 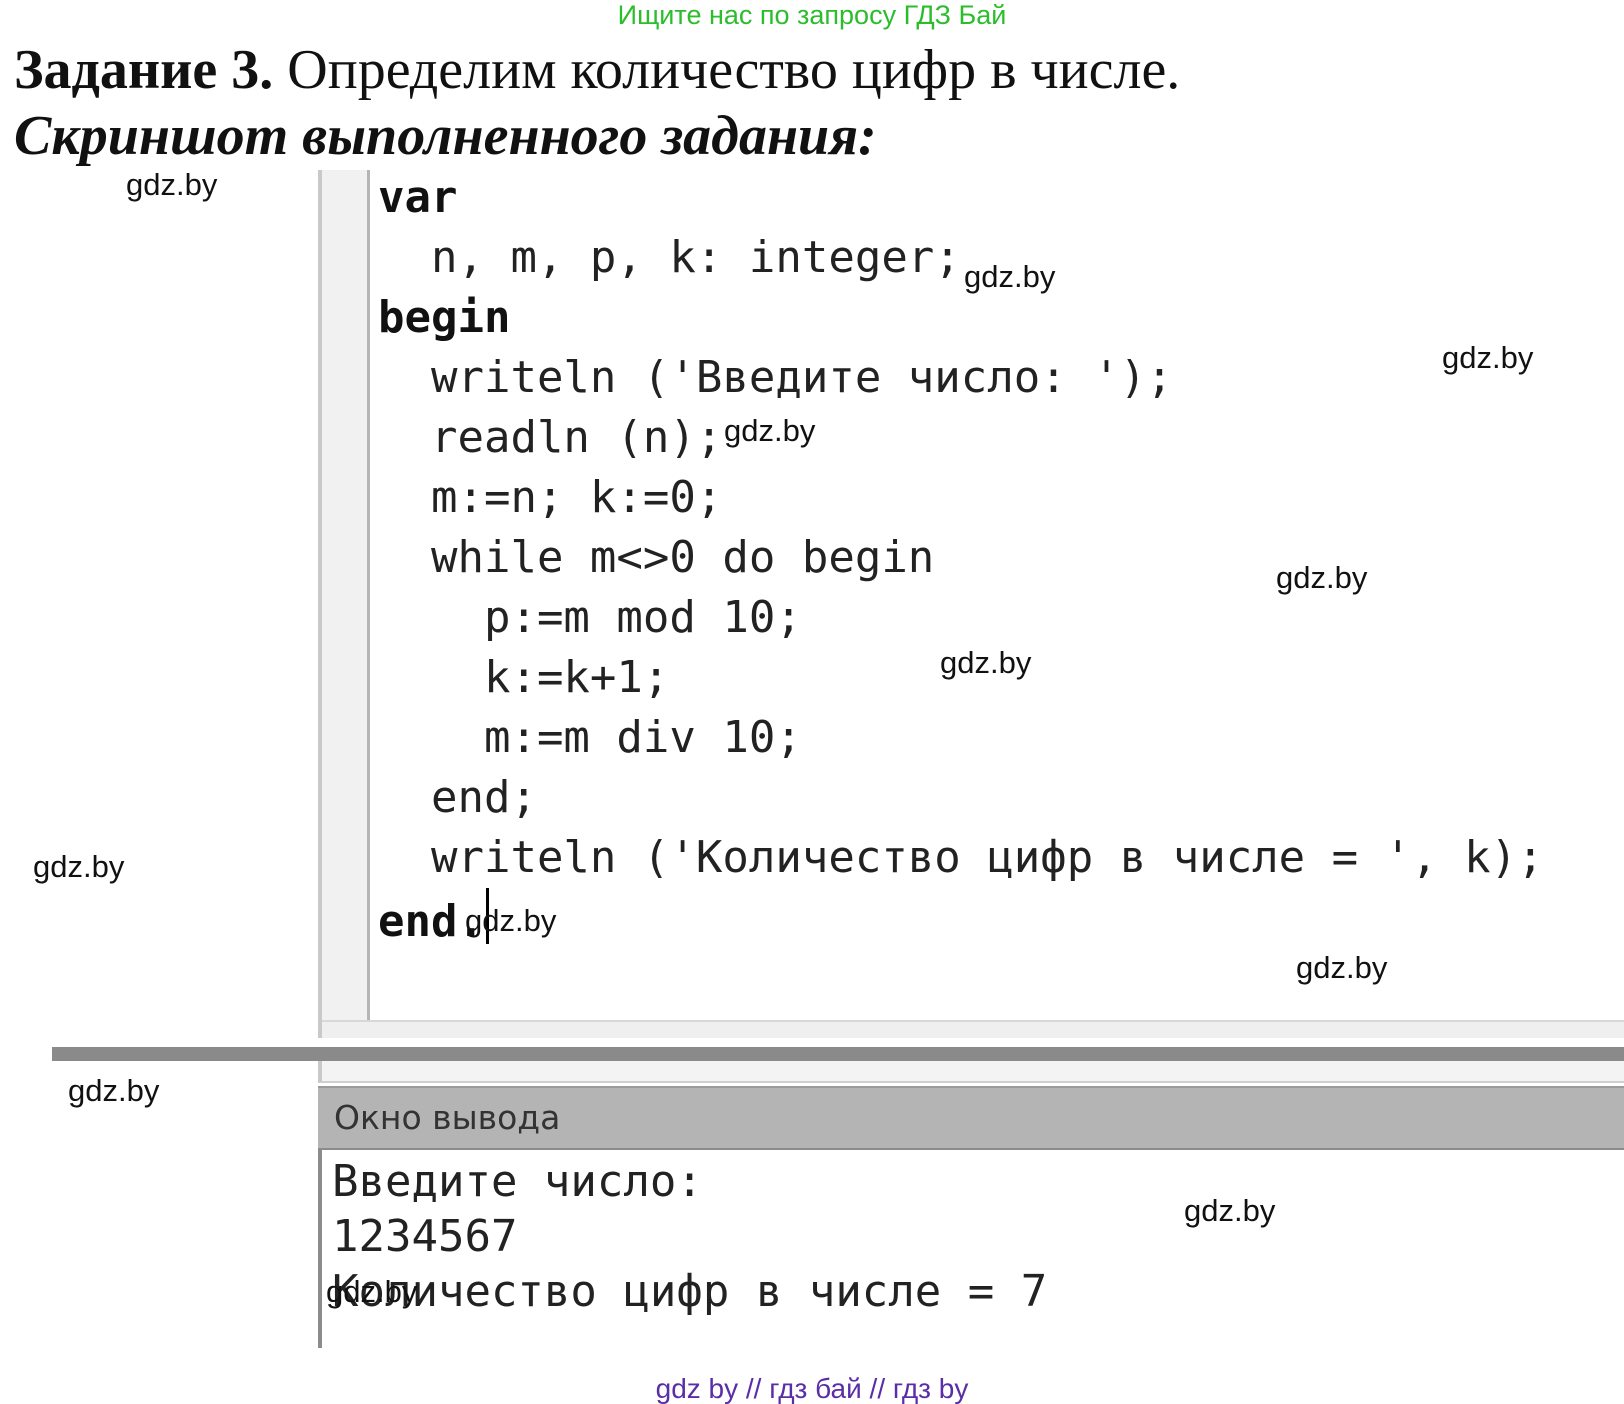 What do you see at coordinates (590, 737) in the screenshot?
I see `code-line: m:=m div 10;` at bounding box center [590, 737].